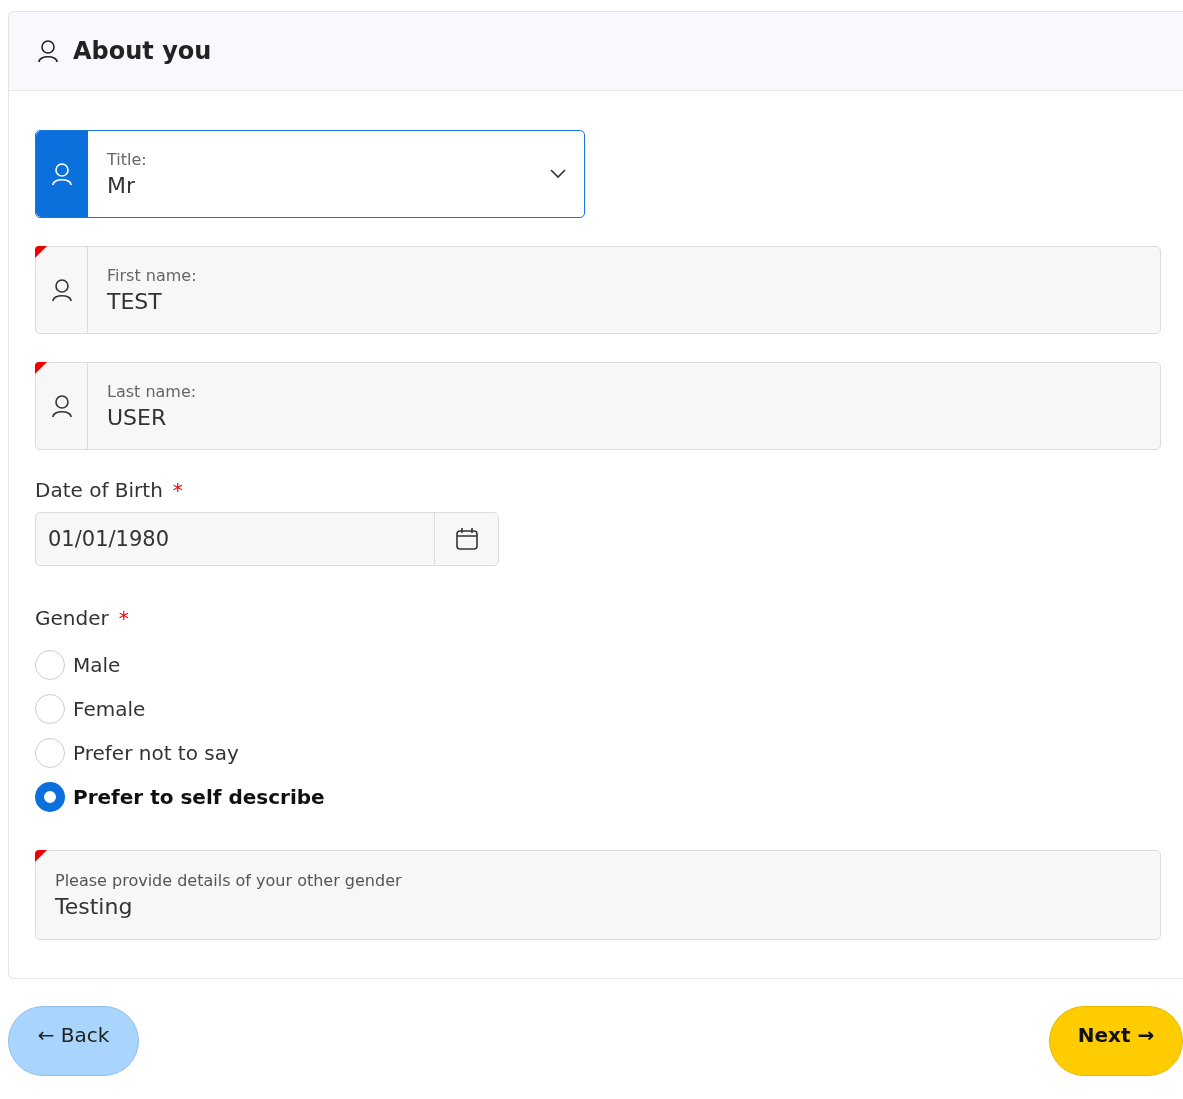 The image size is (1183, 1099). Describe the element at coordinates (199, 797) in the screenshot. I see `radio-label: Prefer to self describe` at that location.